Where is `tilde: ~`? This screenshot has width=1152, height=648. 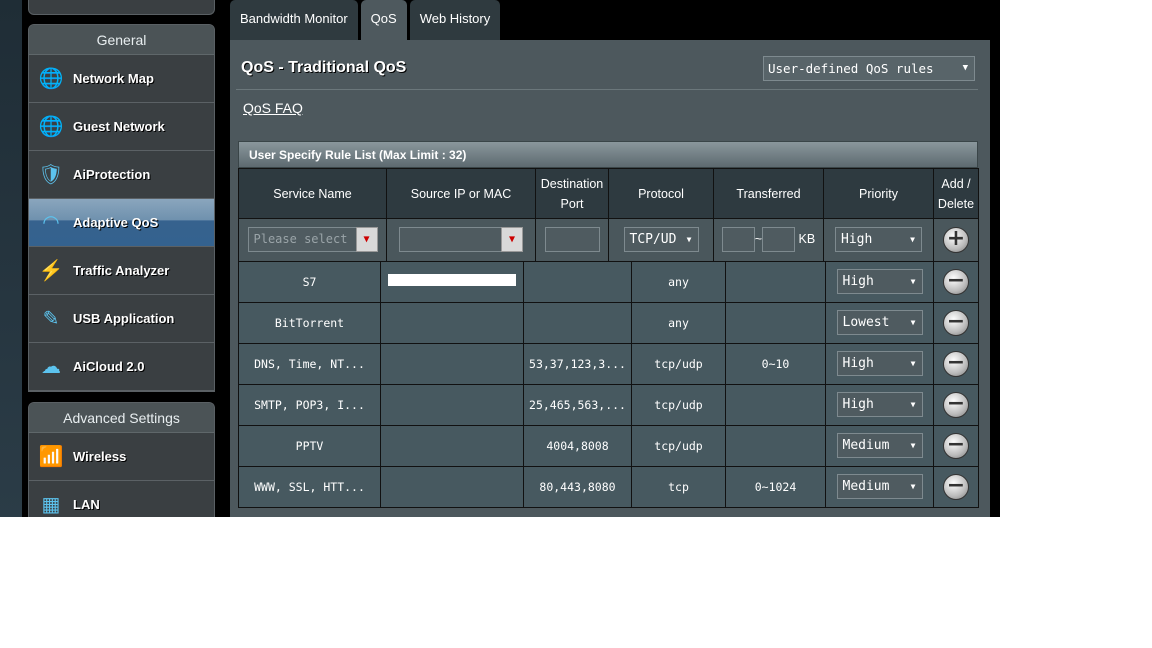
tilde: ~ is located at coordinates (758, 239).